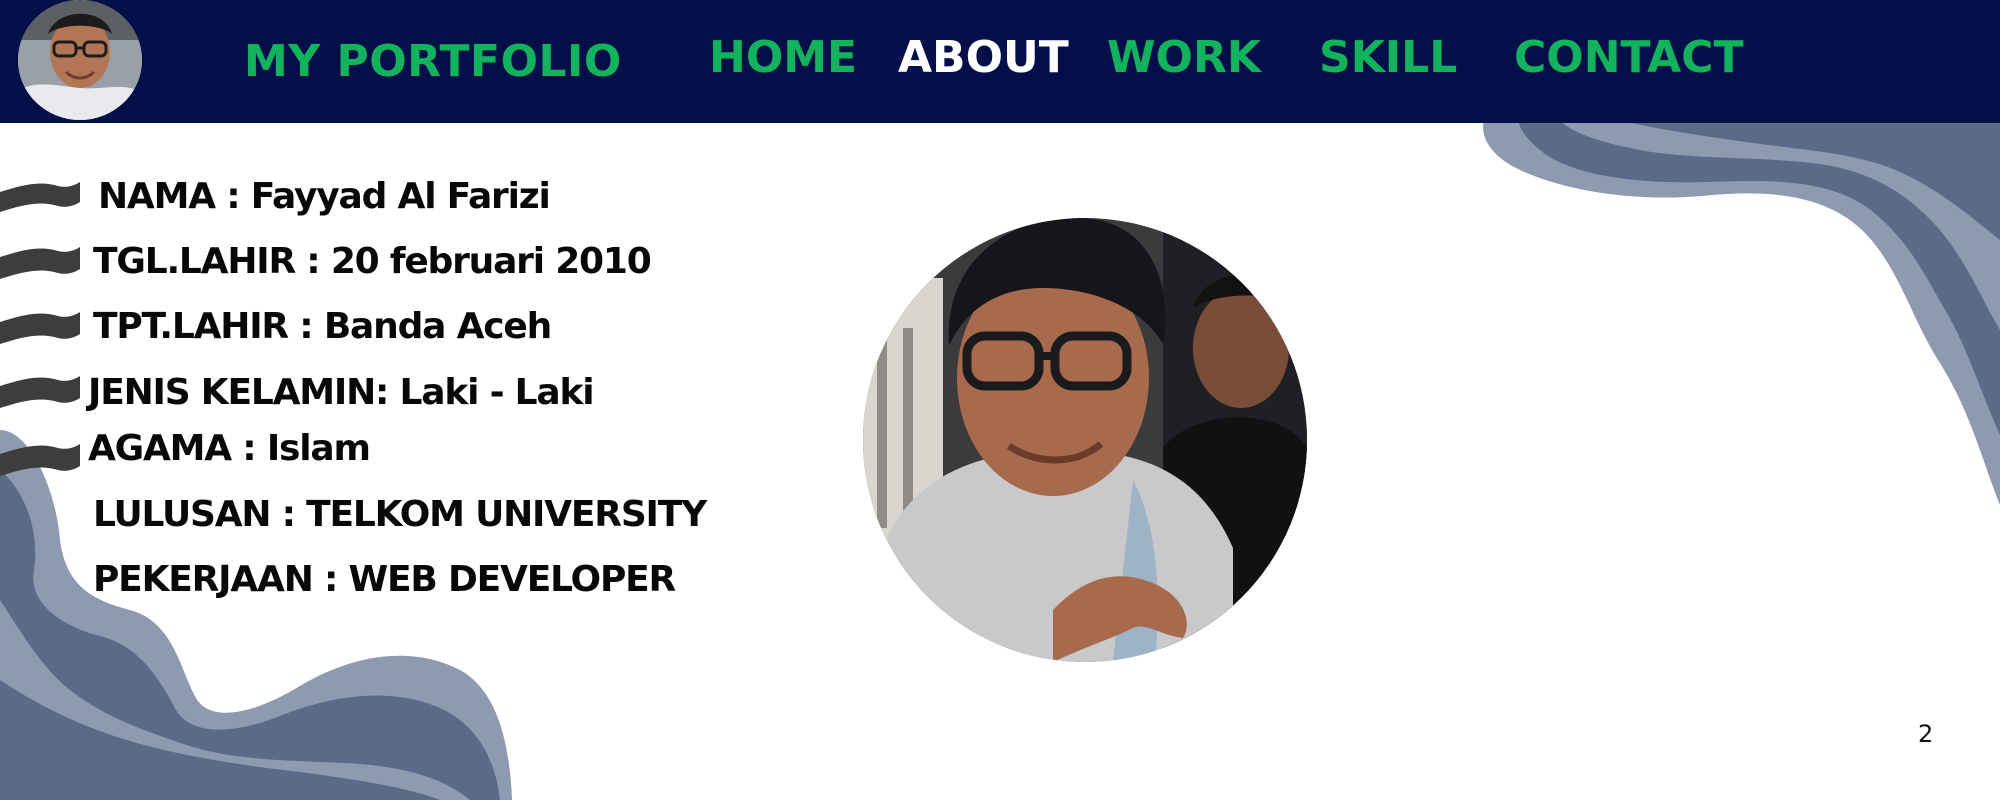 This screenshot has width=2000, height=800. I want to click on nav-home: HOME, so click(783, 57).